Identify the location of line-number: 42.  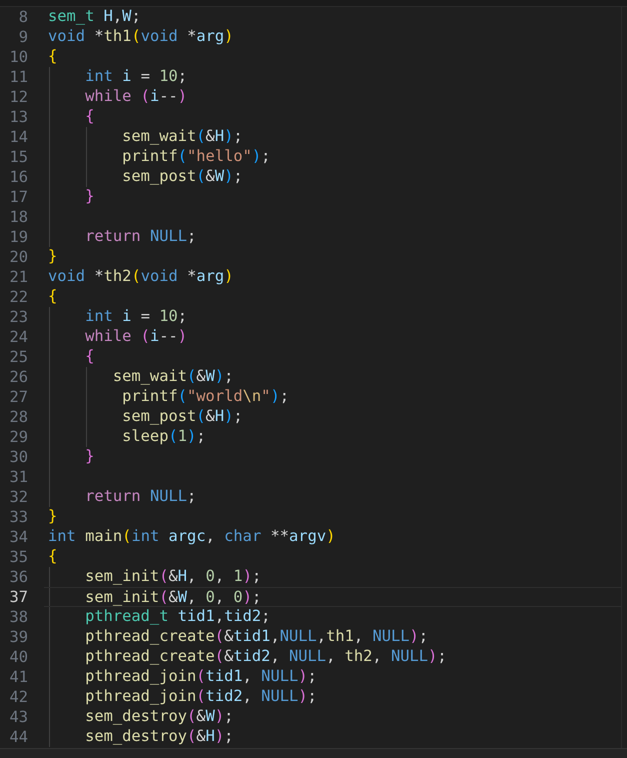
(18, 697).